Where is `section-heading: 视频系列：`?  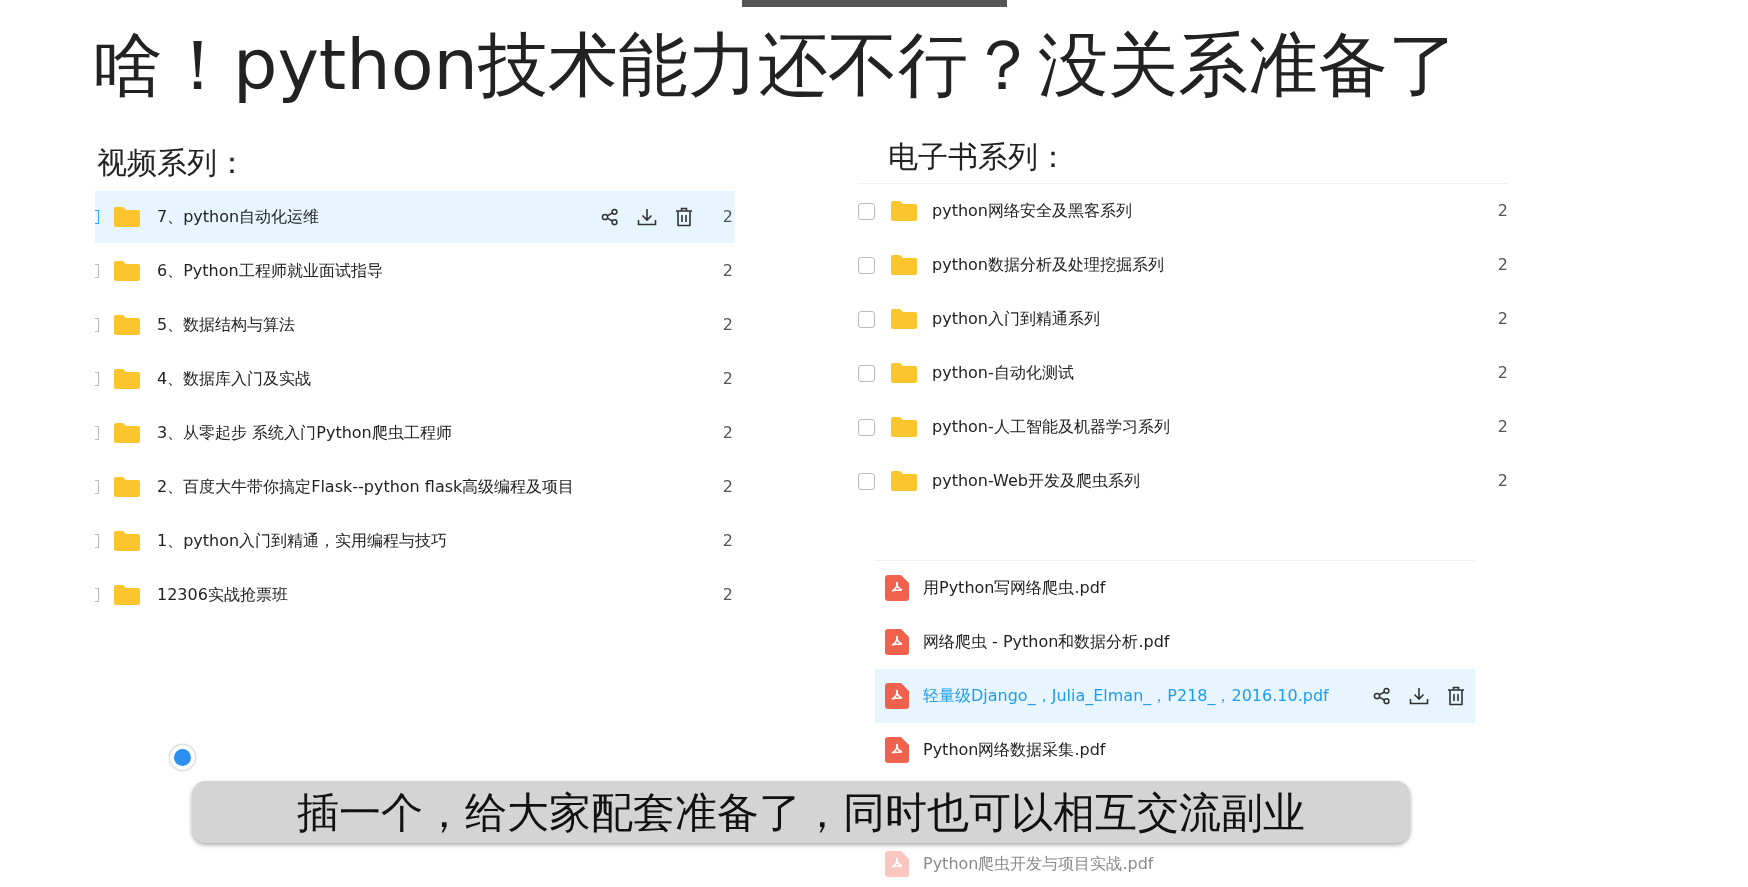
section-heading: 视频系列： is located at coordinates (172, 163).